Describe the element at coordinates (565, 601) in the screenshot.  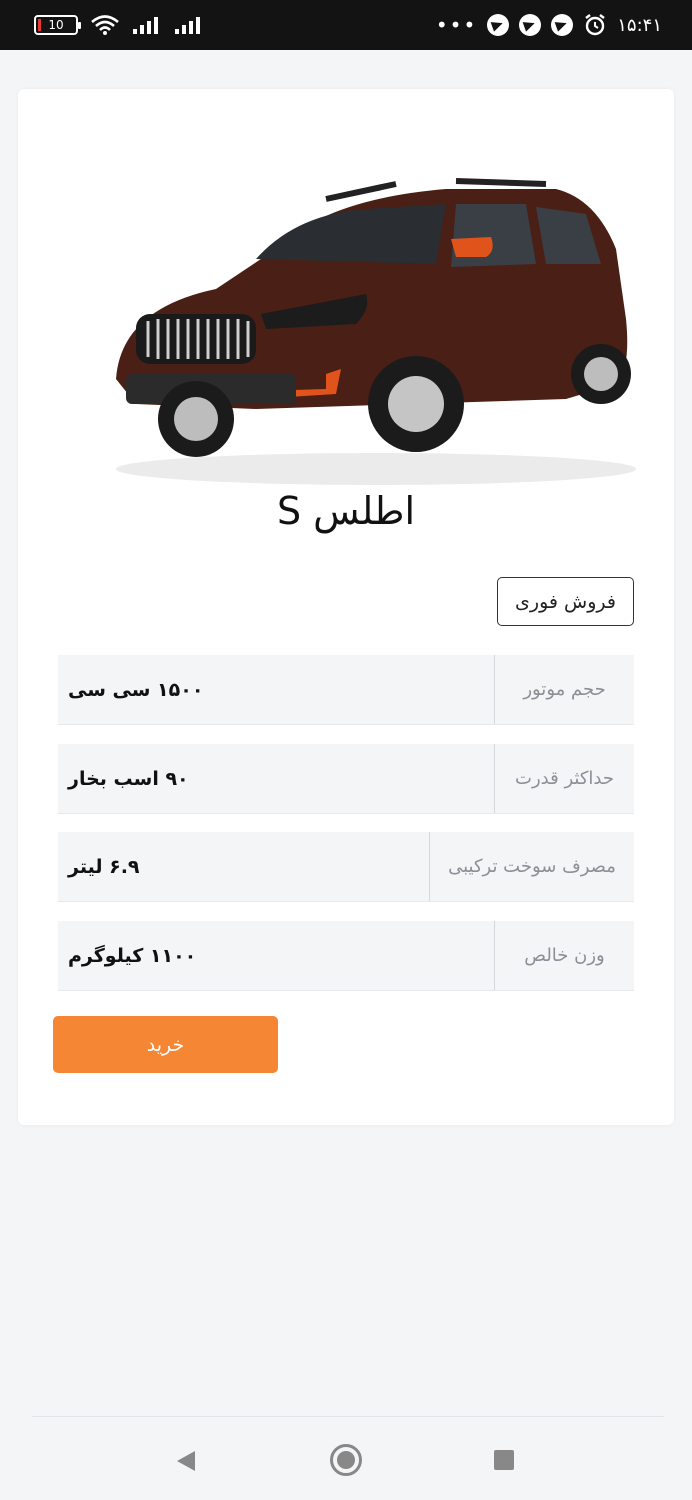
I see `quick-sale-button: فروش فوری` at that location.